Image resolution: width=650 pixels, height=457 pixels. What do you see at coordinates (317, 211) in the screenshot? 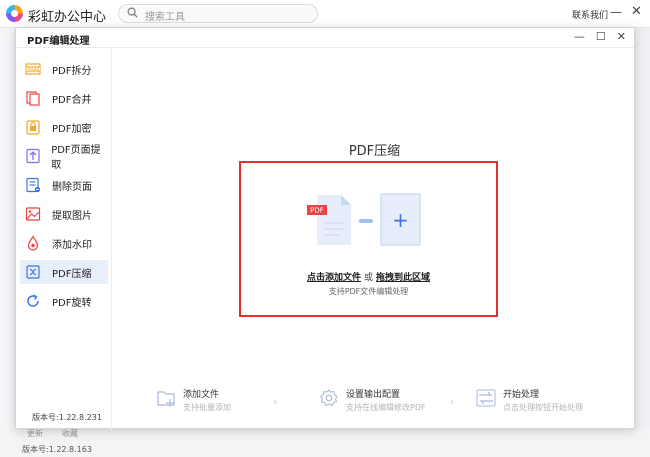
I see `pdf-tag-label: PDF` at bounding box center [317, 211].